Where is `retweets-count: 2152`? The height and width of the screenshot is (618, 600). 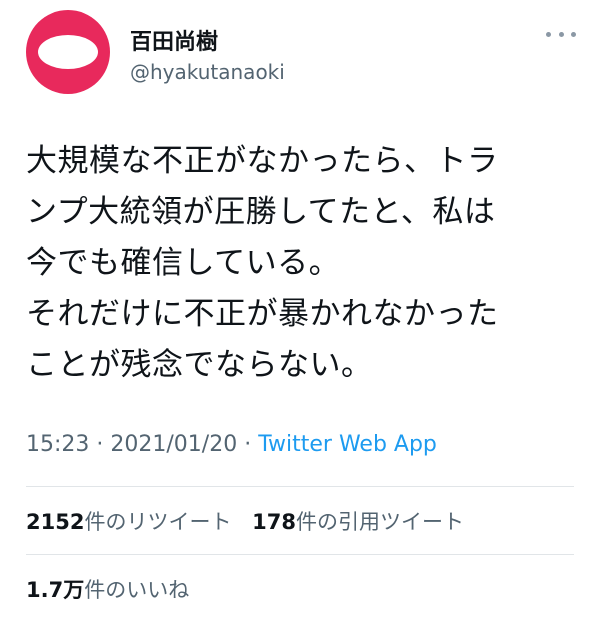
retweets-count: 2152 is located at coordinates (55, 522).